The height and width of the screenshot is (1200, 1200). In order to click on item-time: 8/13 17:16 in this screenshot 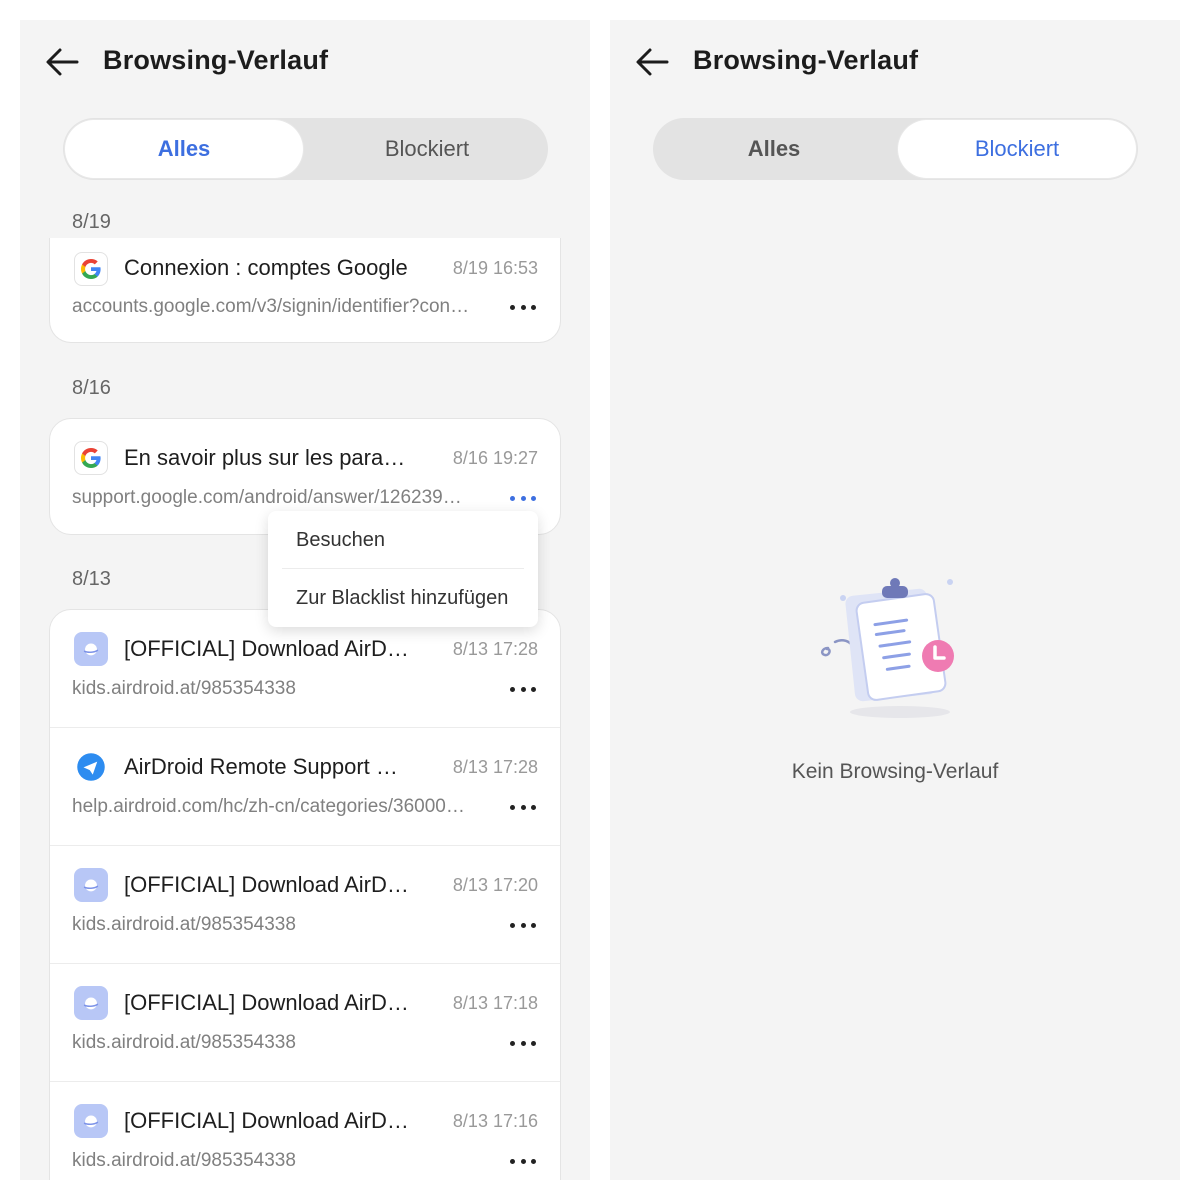, I will do `click(495, 1121)`.